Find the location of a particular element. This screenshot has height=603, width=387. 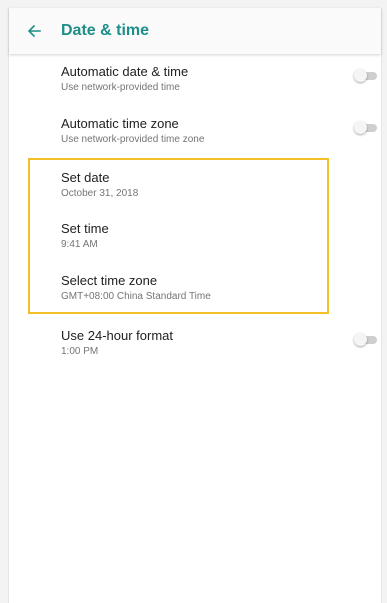

arrow-back-icon is located at coordinates (34, 31).